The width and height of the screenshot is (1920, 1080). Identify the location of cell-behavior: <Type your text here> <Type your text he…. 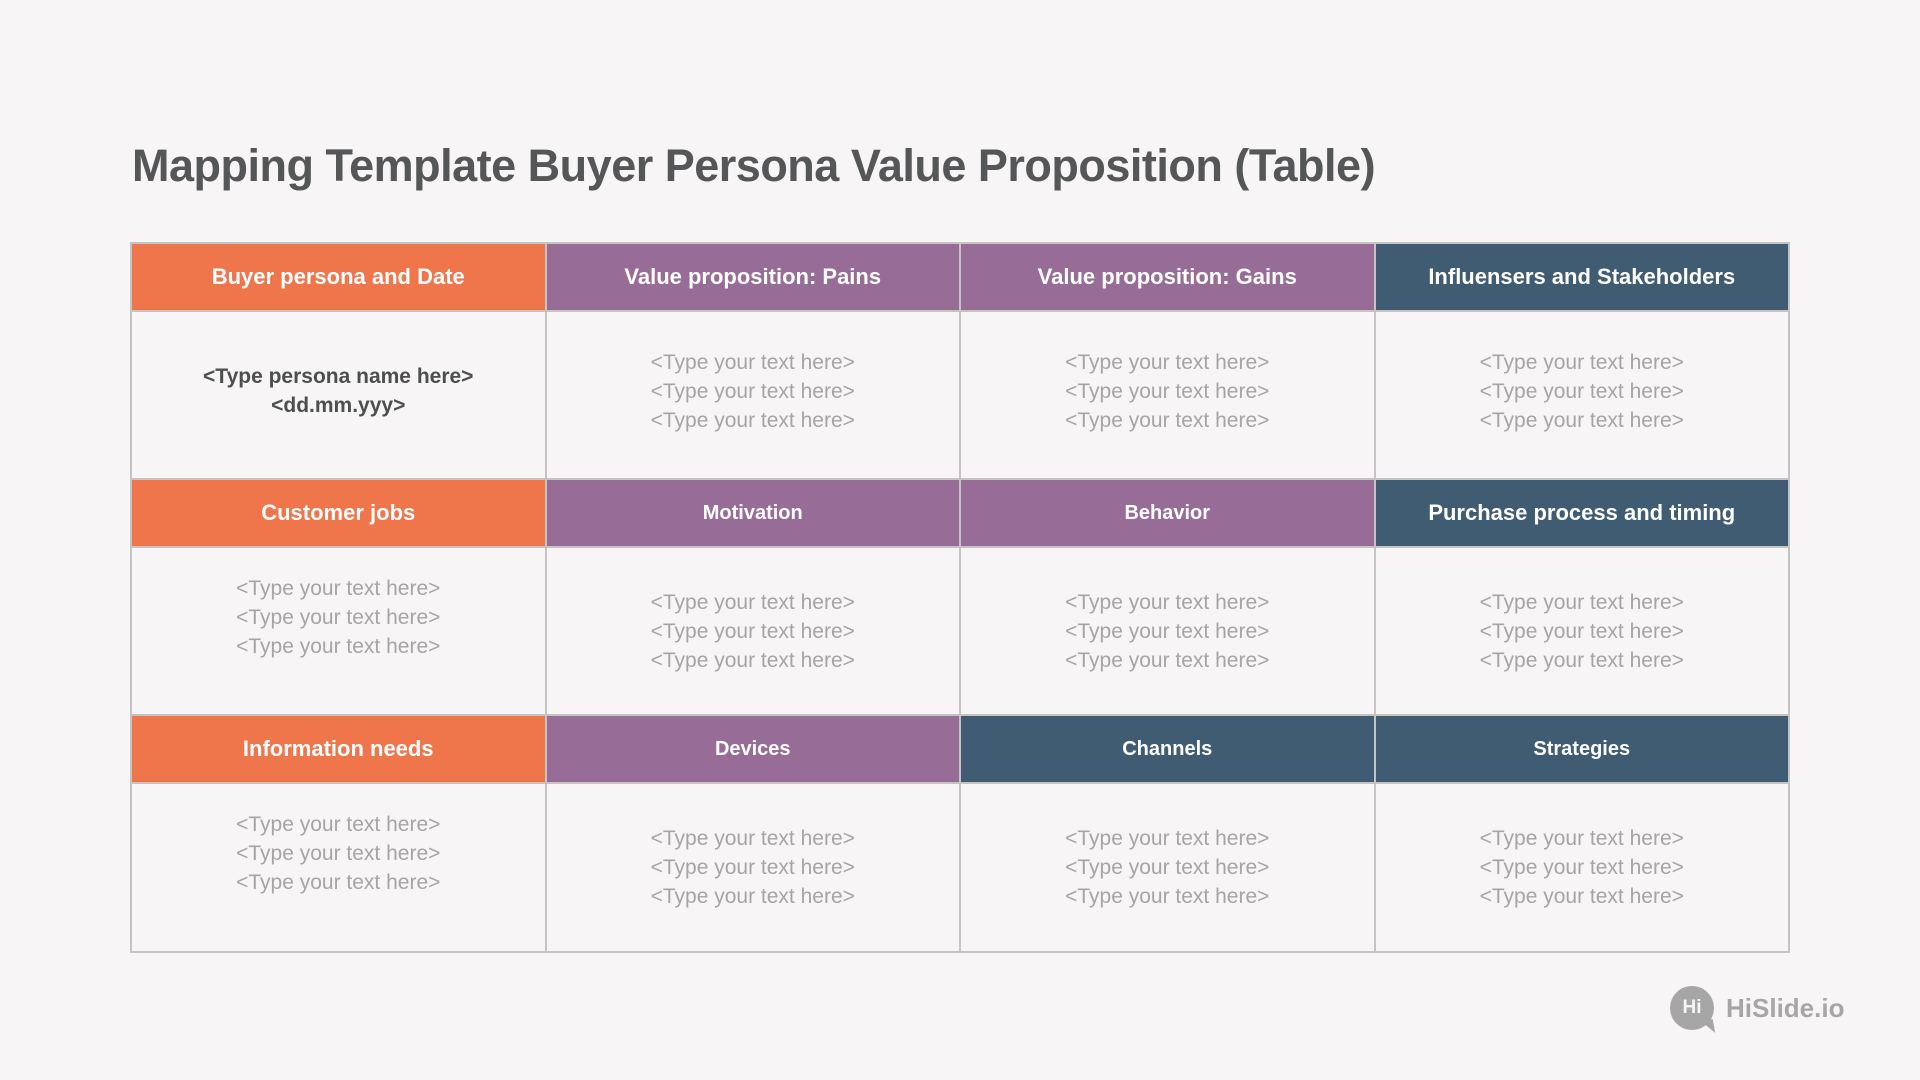
(1167, 631).